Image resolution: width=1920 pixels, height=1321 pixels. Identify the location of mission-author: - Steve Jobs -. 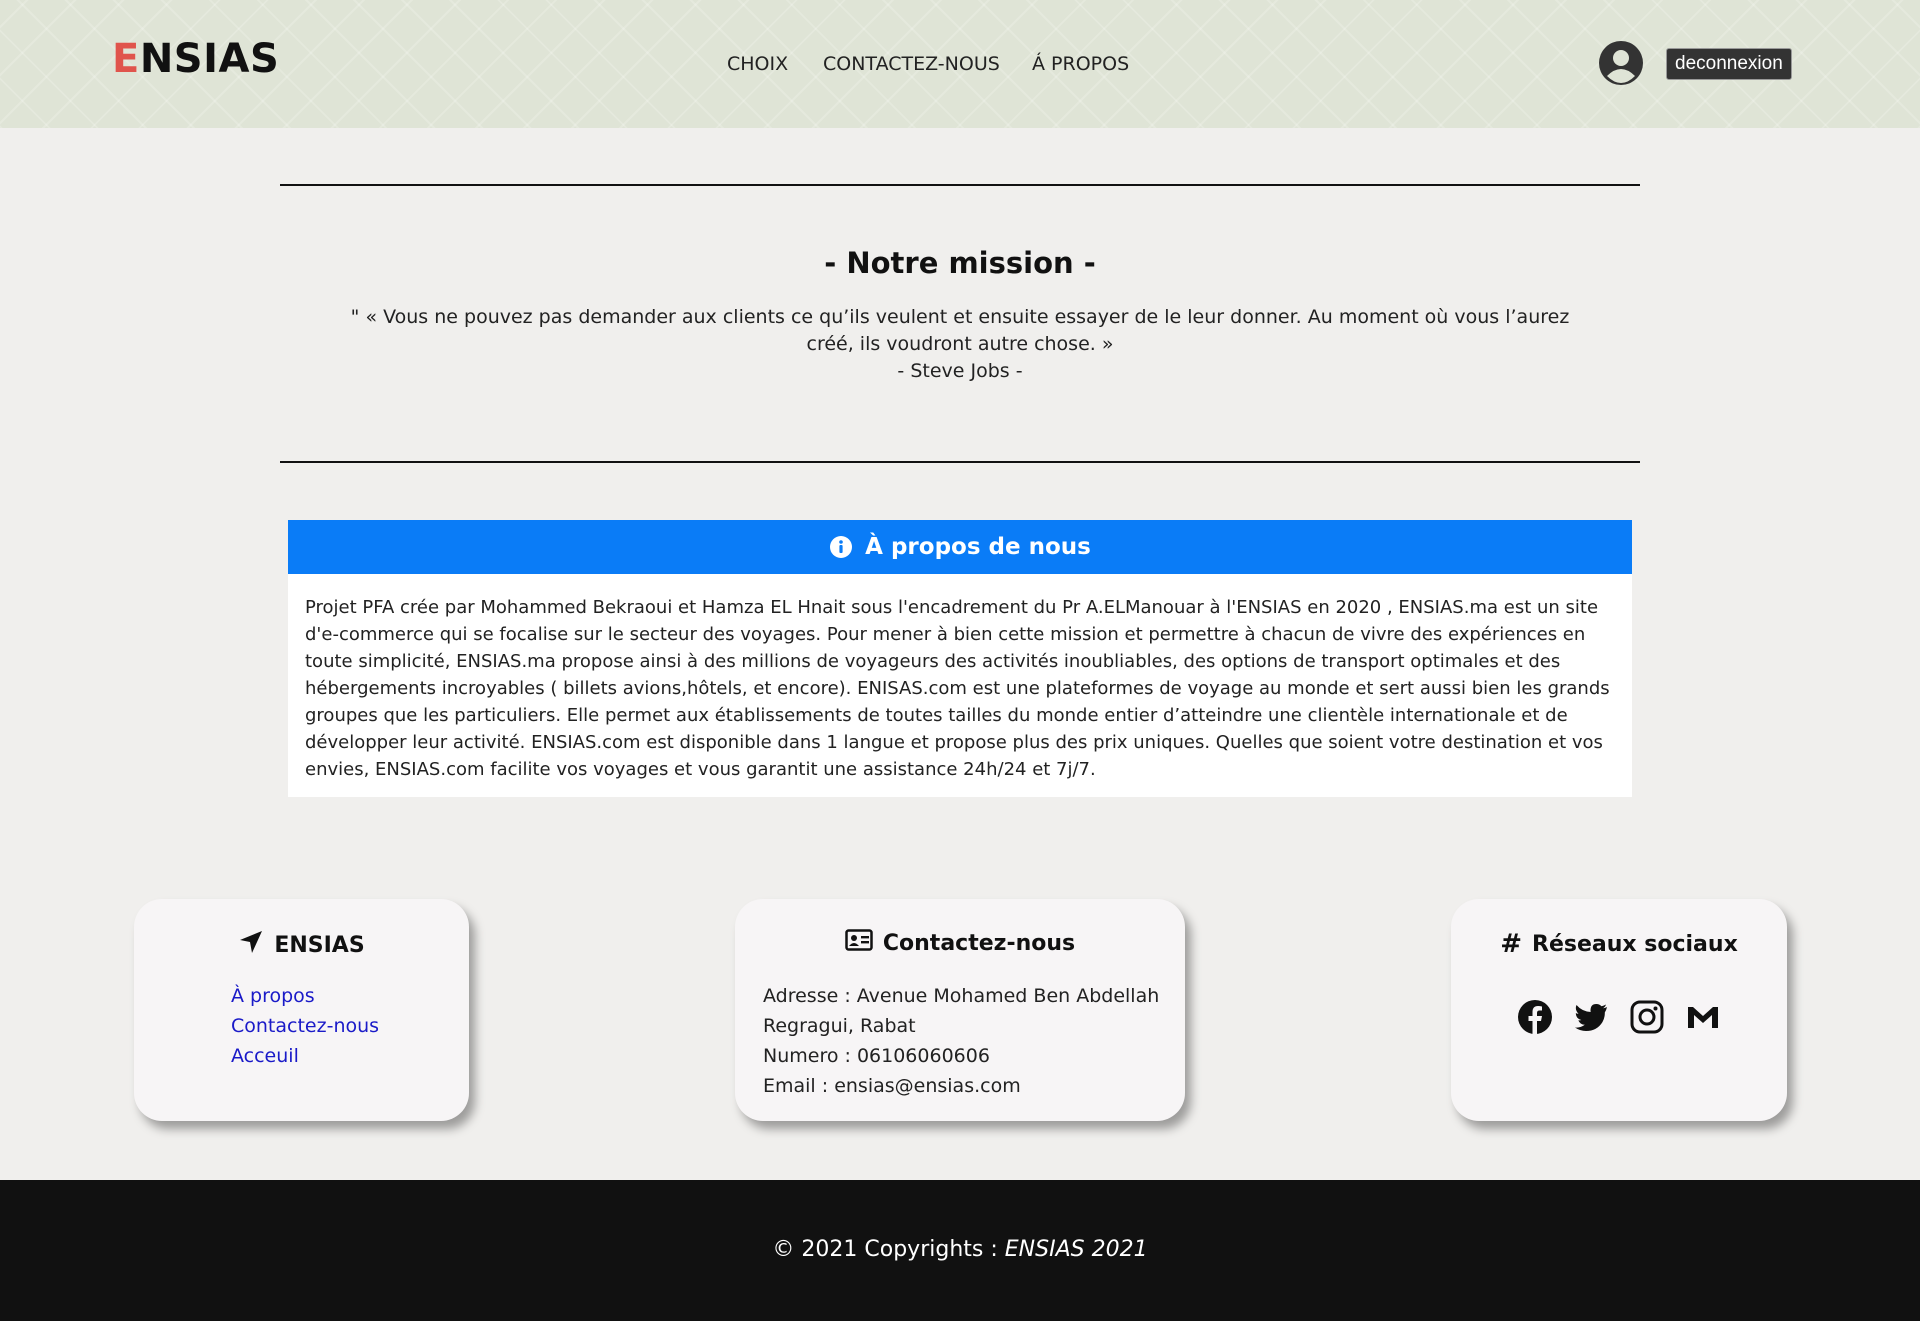
(960, 371).